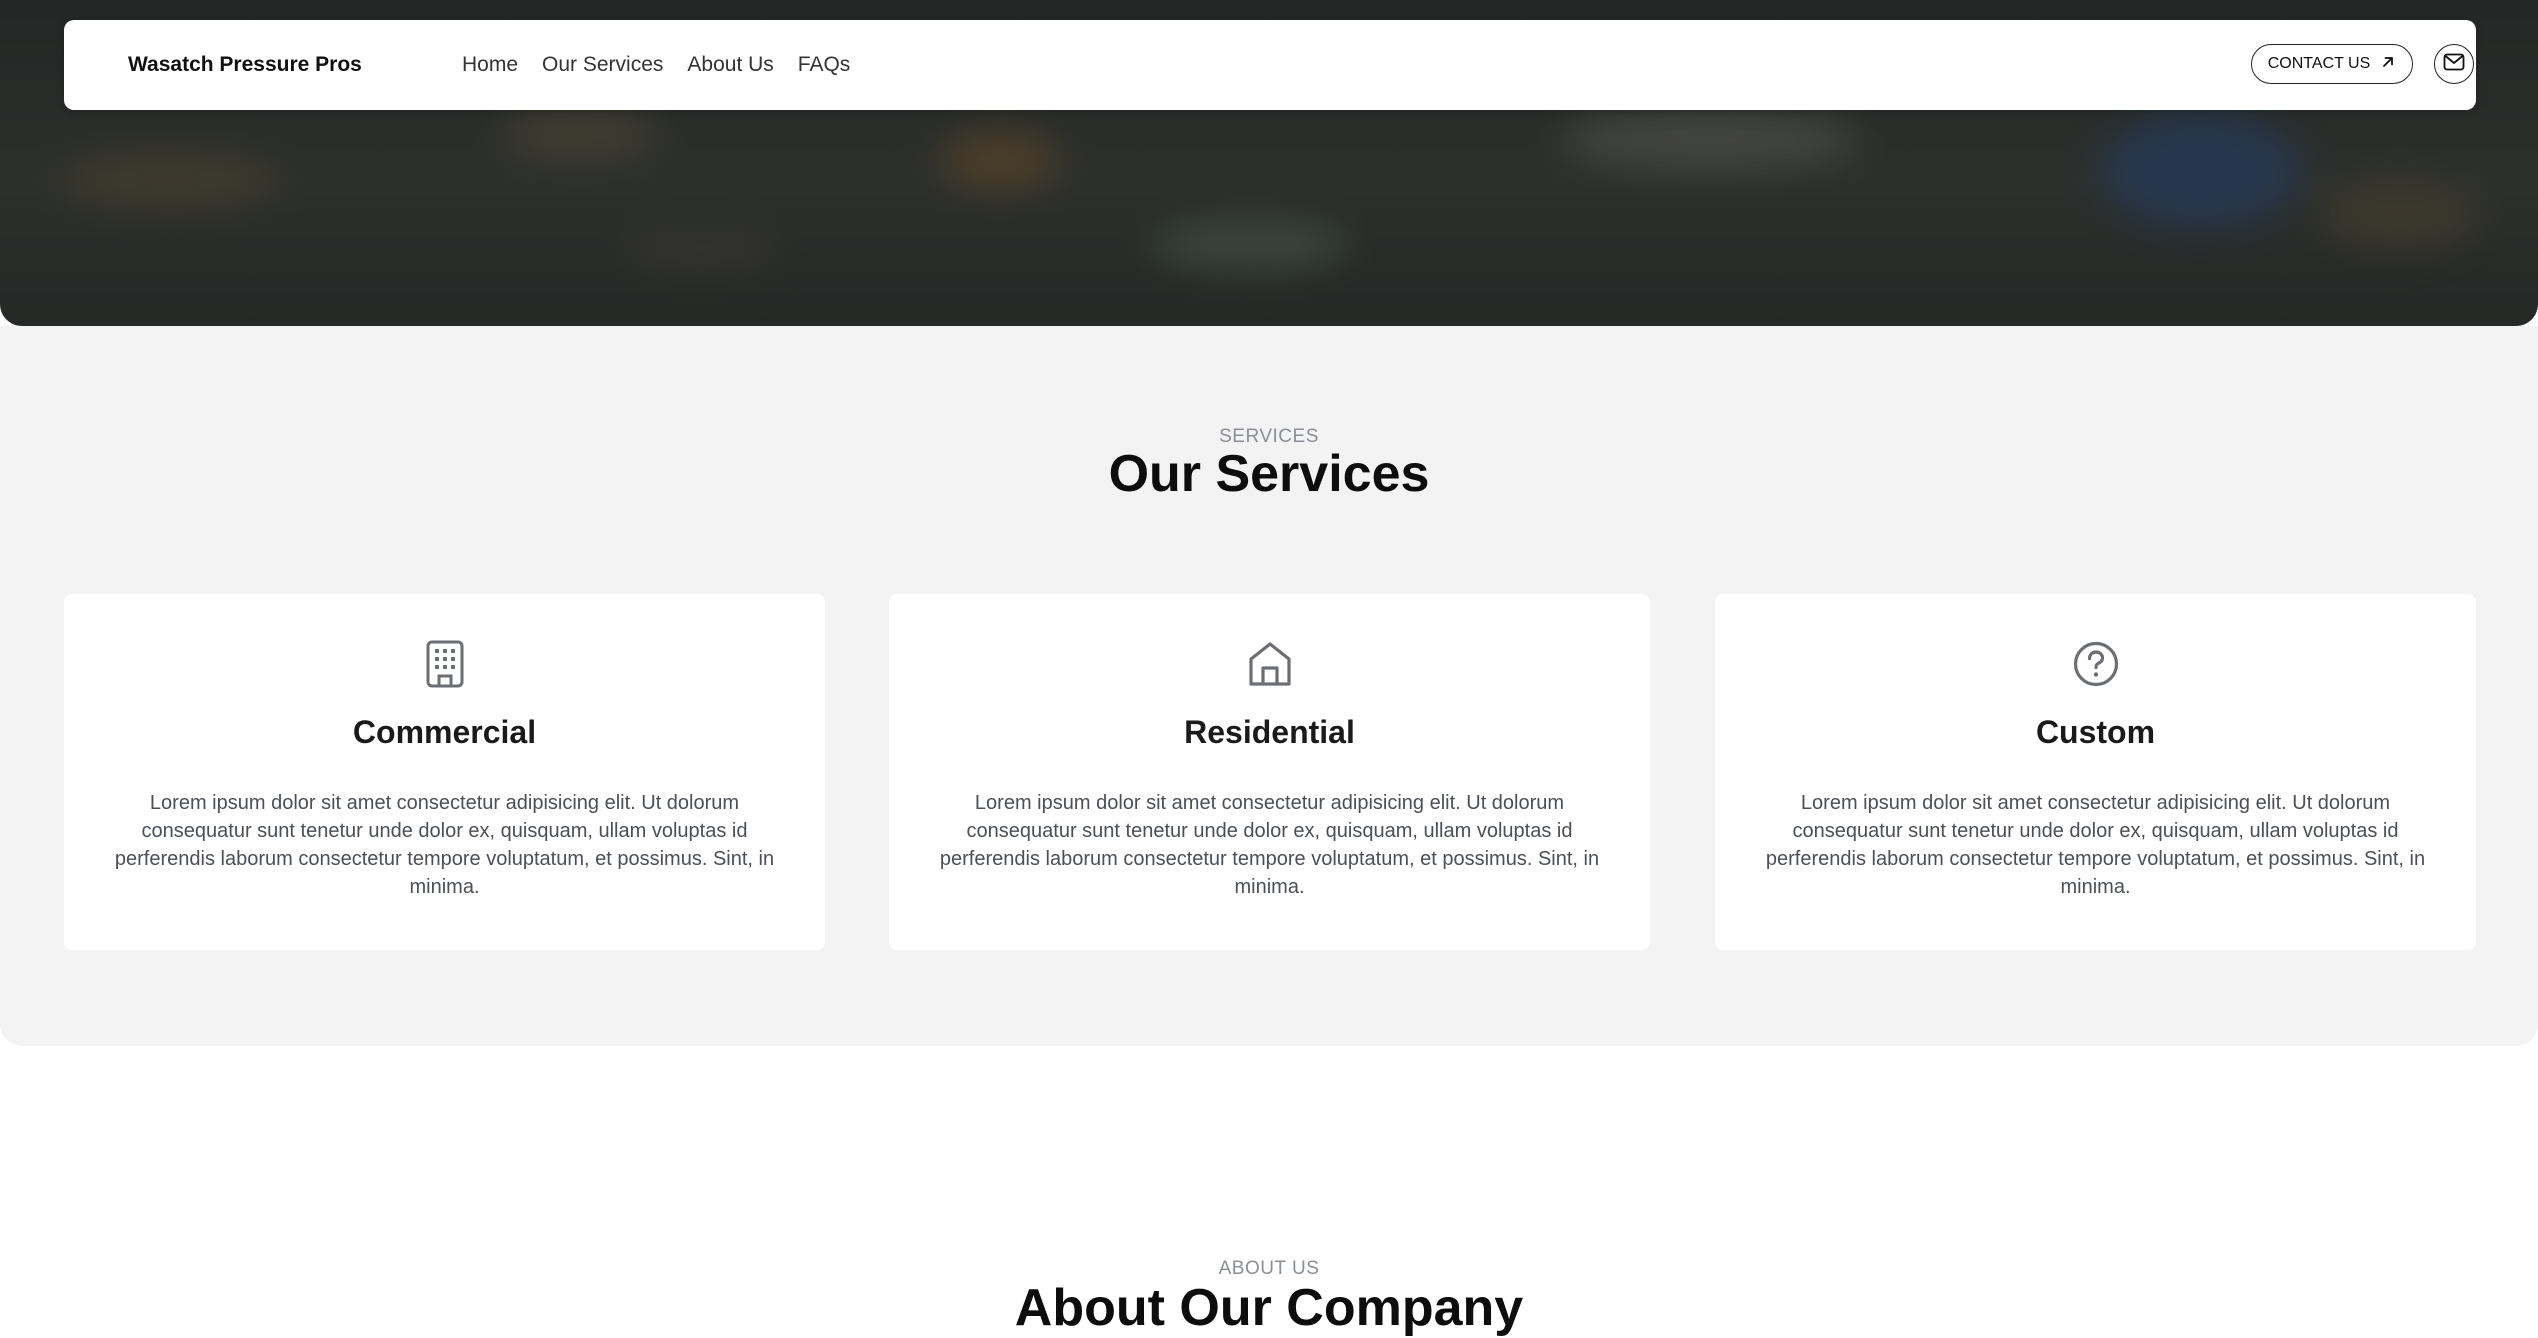 The image size is (2538, 1338). Describe the element at coordinates (602, 65) in the screenshot. I see `nav-link-our-services: Our Services` at that location.